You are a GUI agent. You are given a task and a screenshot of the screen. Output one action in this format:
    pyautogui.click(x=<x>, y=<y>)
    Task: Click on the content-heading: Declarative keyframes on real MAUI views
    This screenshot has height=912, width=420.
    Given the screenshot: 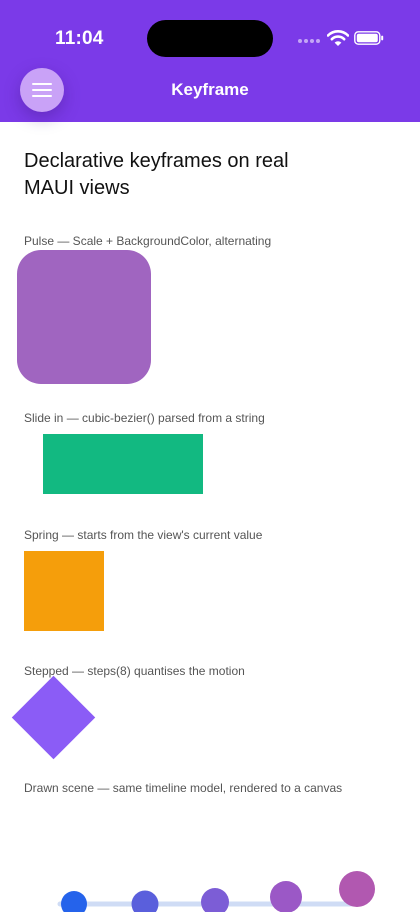 What is the action you would take?
    pyautogui.click(x=156, y=174)
    